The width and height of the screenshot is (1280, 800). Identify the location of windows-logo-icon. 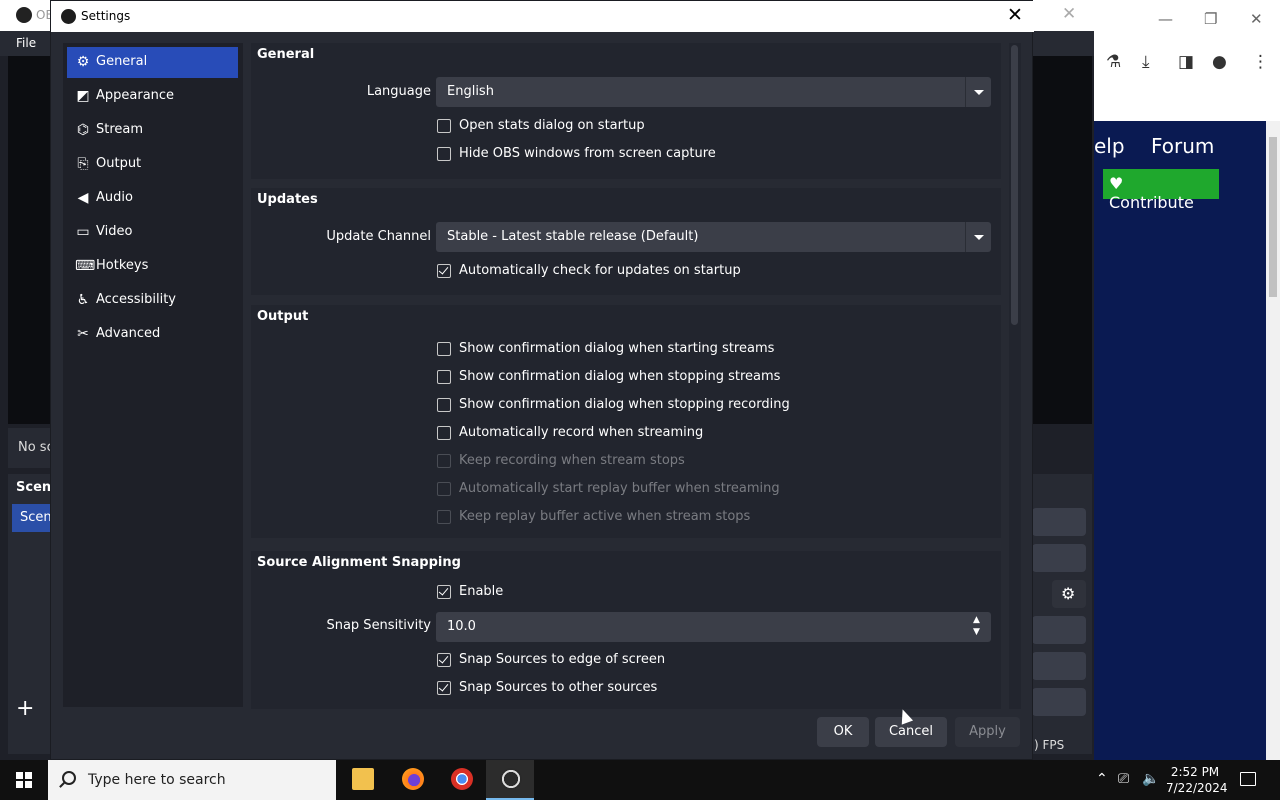
(24, 780).